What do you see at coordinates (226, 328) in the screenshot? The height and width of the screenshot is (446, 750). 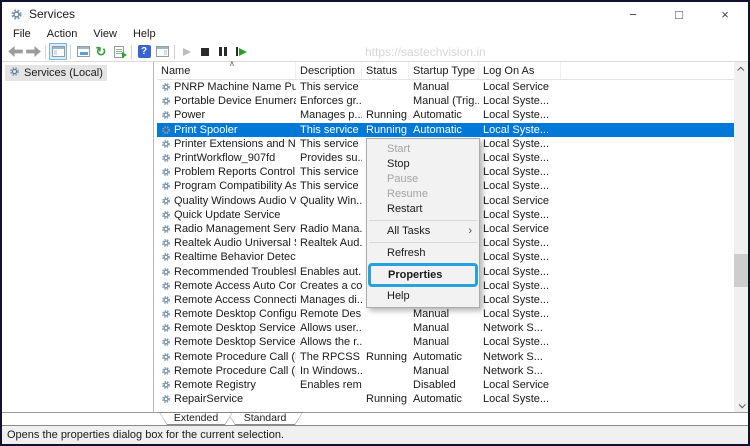 I see `cell: Remote Desktop Services` at bounding box center [226, 328].